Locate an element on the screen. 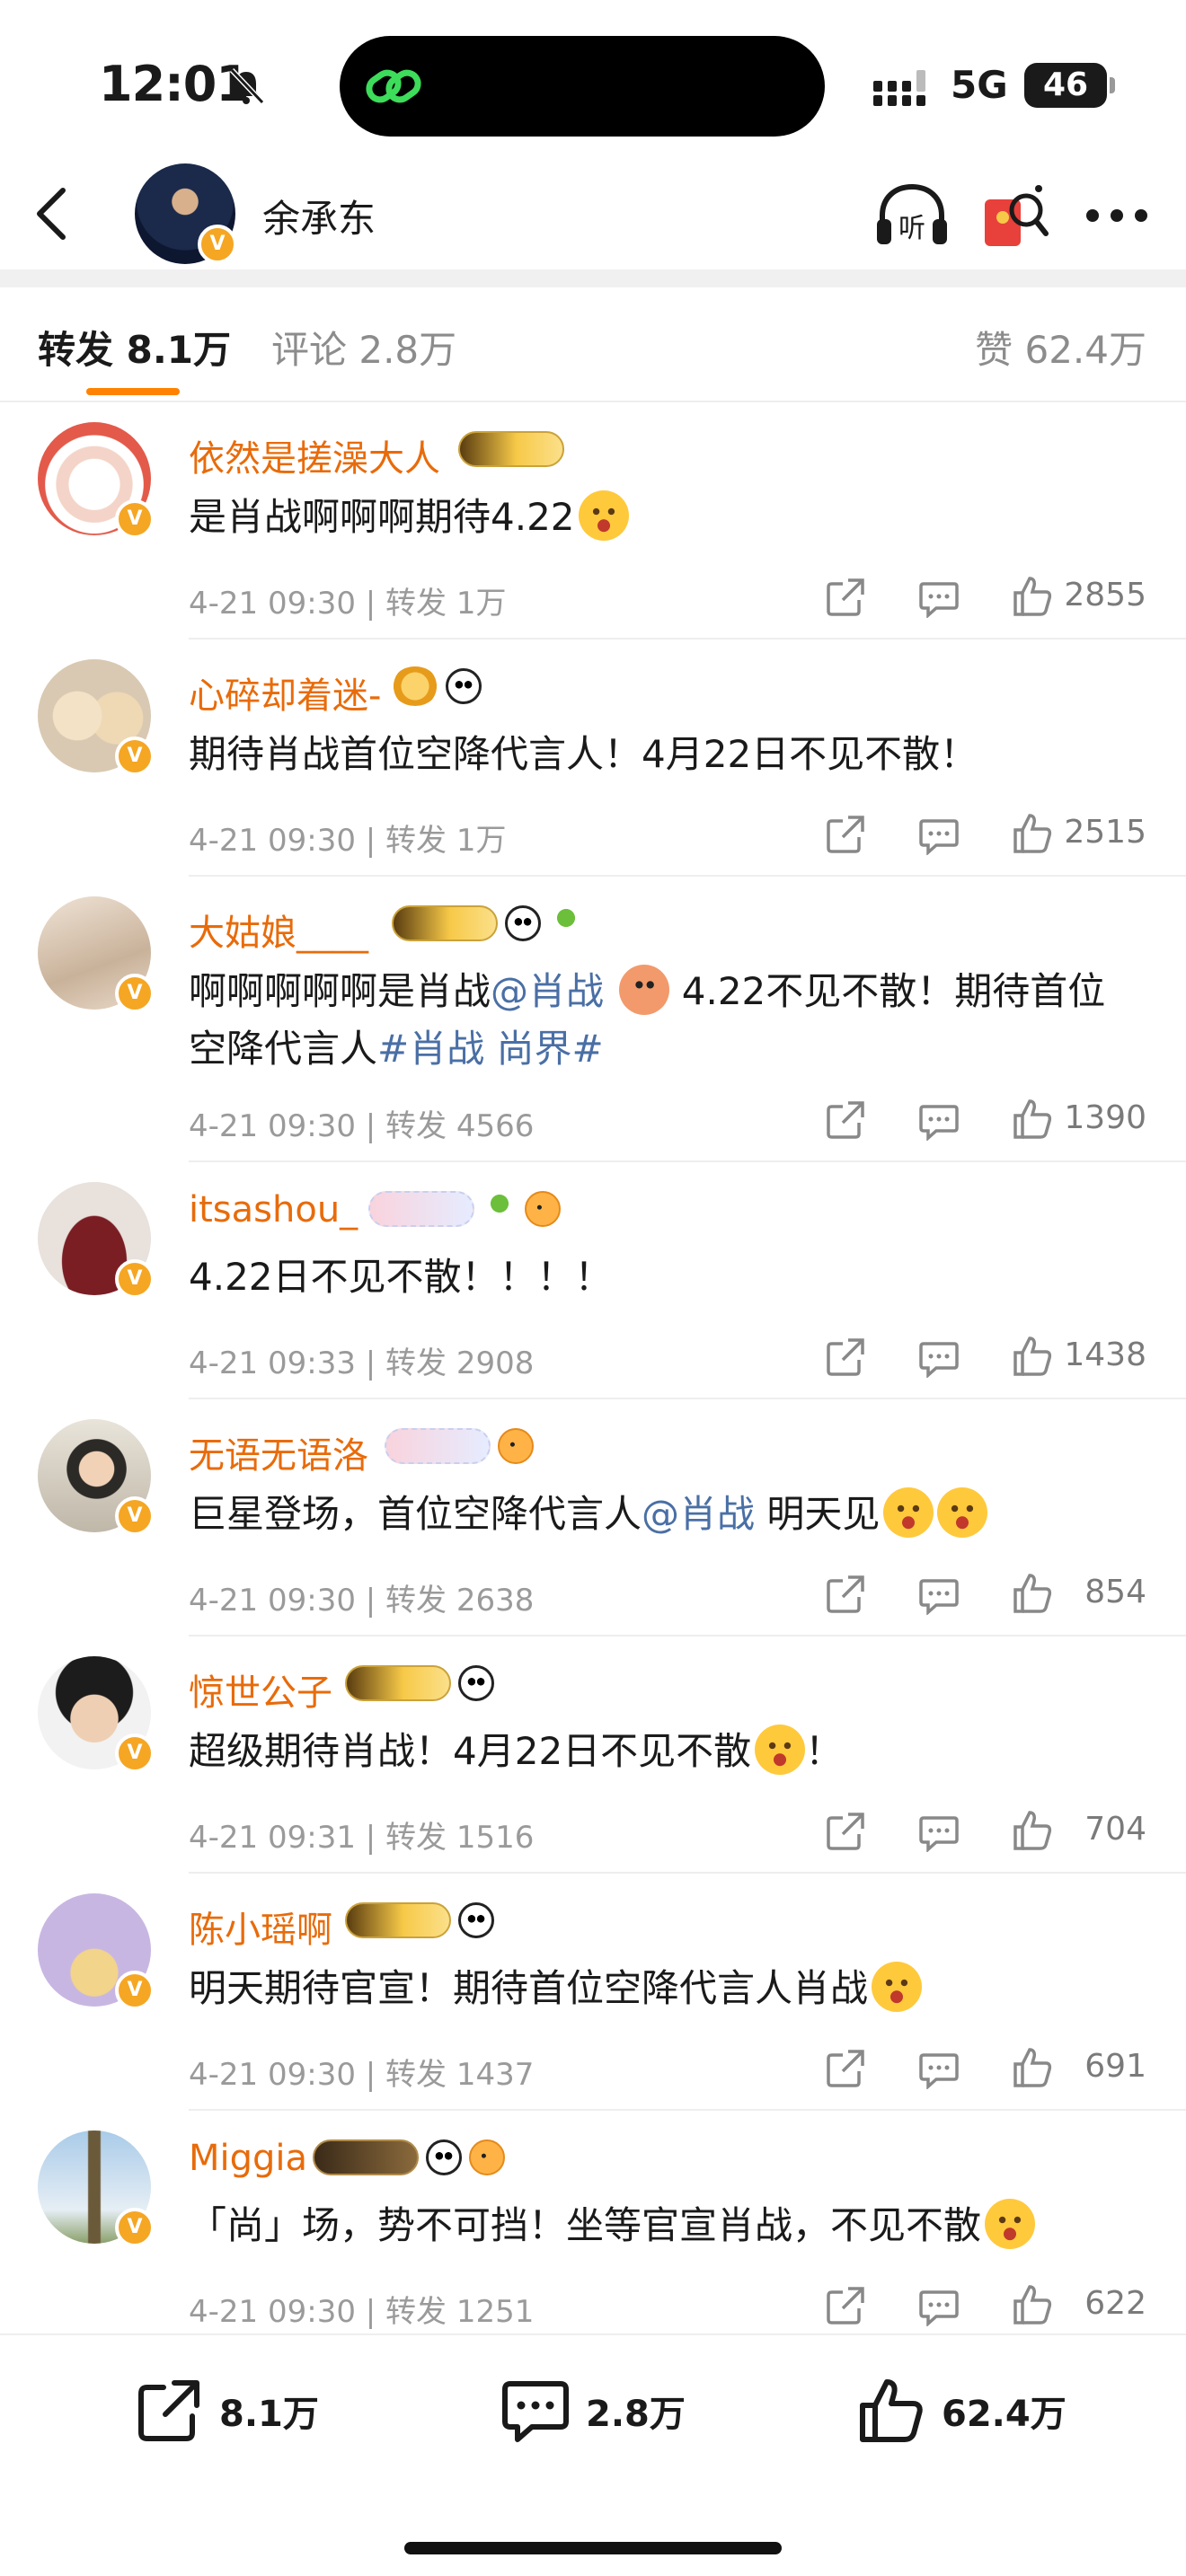  bottom-action-bar: 8.1万 2.8万 62.4万 is located at coordinates (593, 2454).